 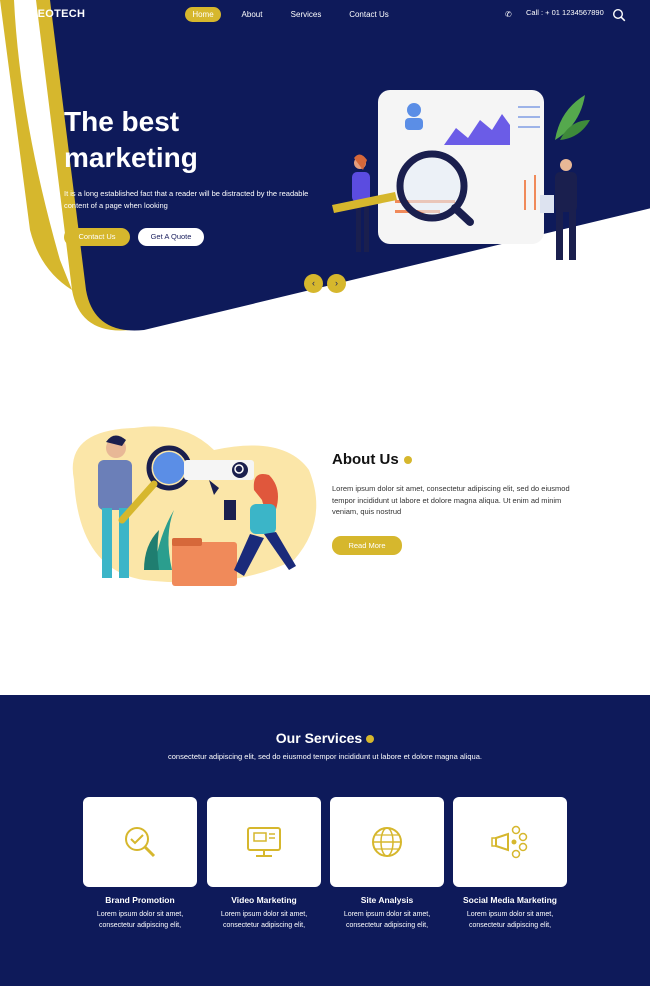 I want to click on service-card-brand-promotion, so click(x=140, y=842).